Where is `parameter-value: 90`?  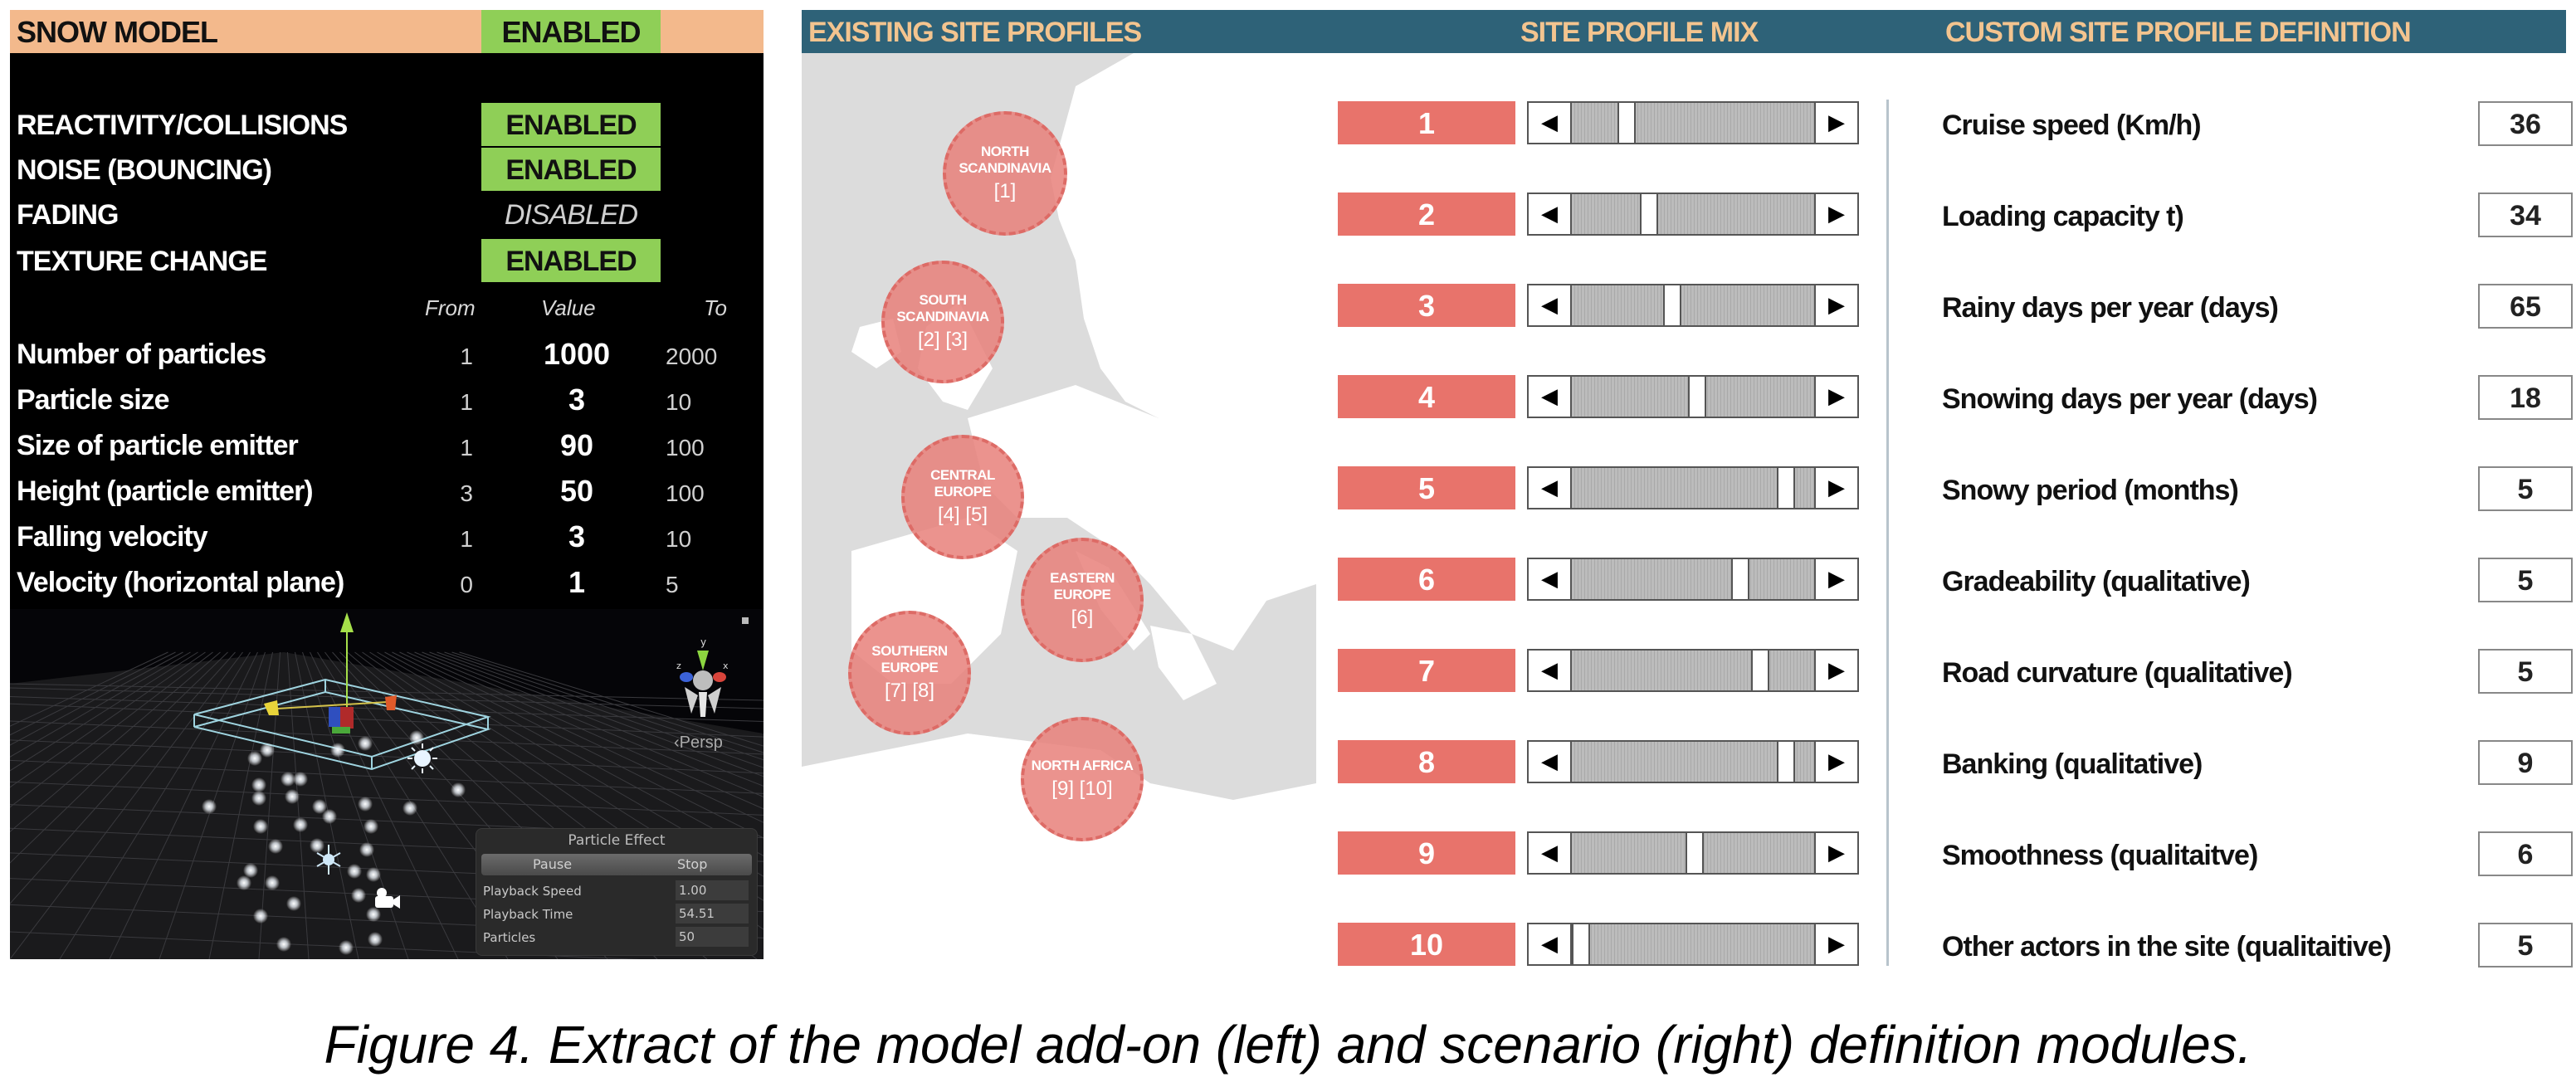
parameter-value: 90 is located at coordinates (577, 445).